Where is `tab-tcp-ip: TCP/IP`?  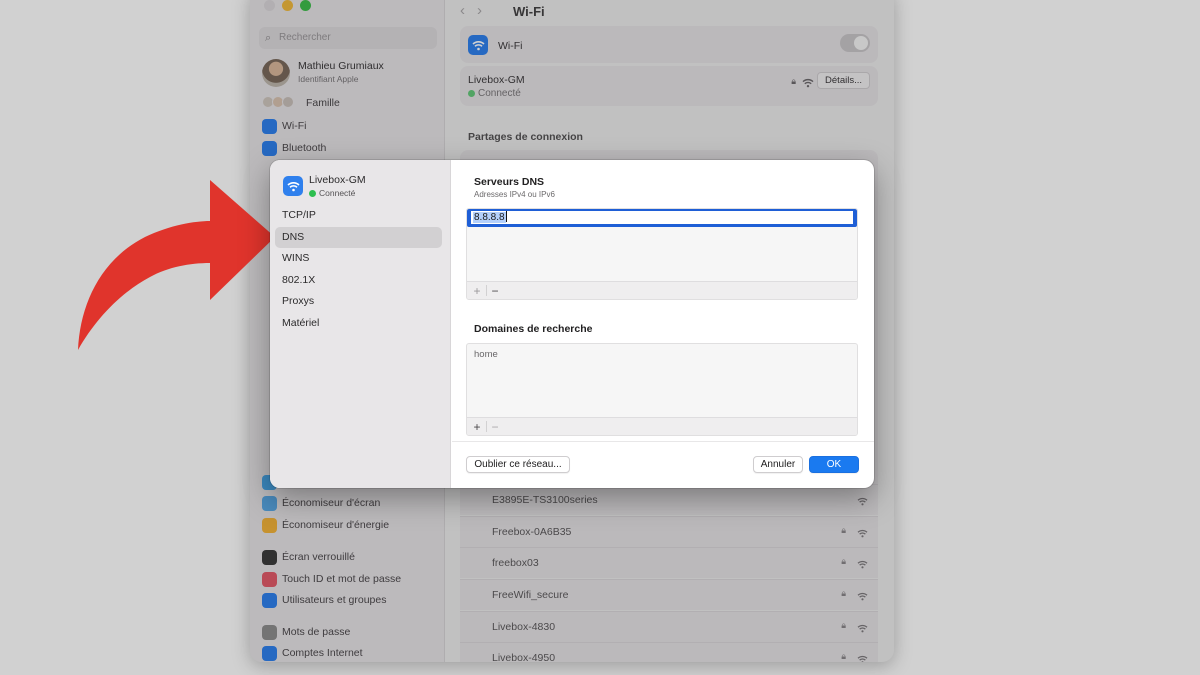
tab-tcp-ip: TCP/IP is located at coordinates (358, 215).